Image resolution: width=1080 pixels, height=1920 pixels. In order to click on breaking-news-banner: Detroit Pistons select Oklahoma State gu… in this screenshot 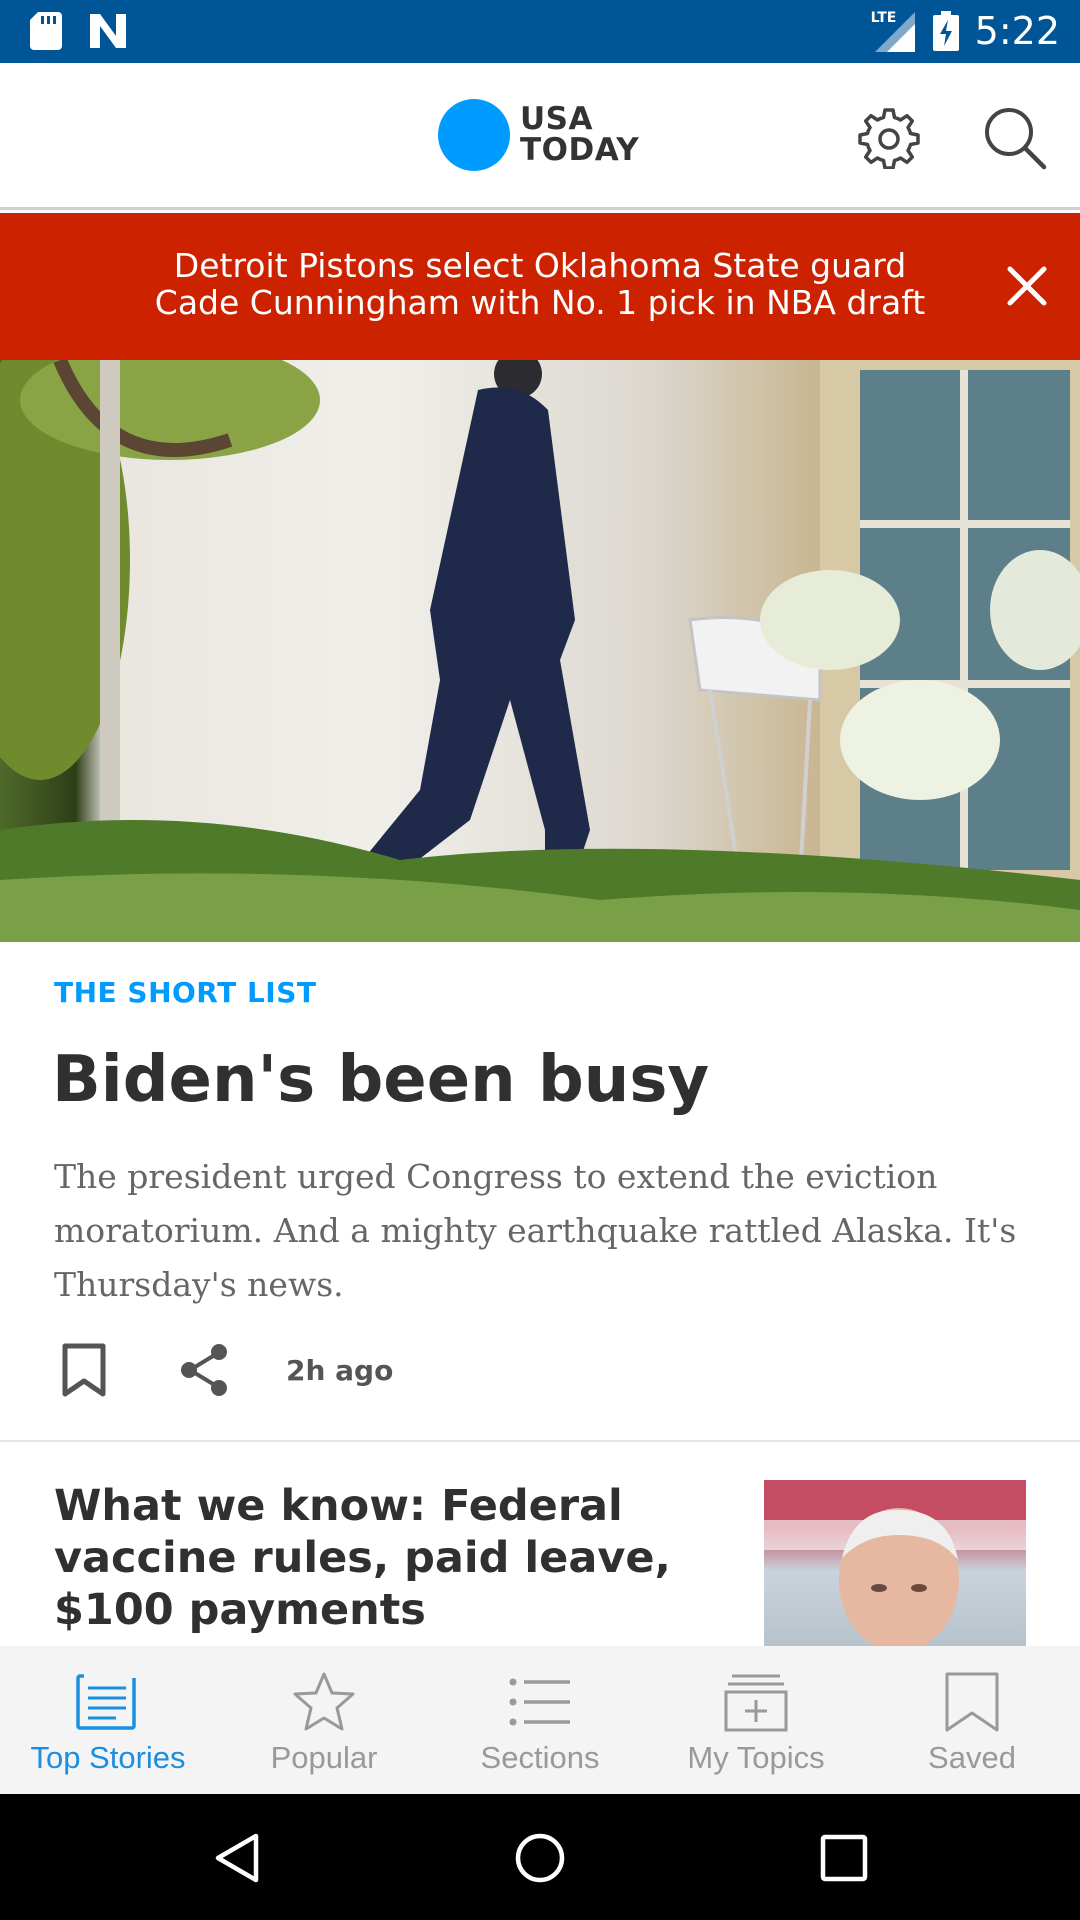, I will do `click(540, 286)`.